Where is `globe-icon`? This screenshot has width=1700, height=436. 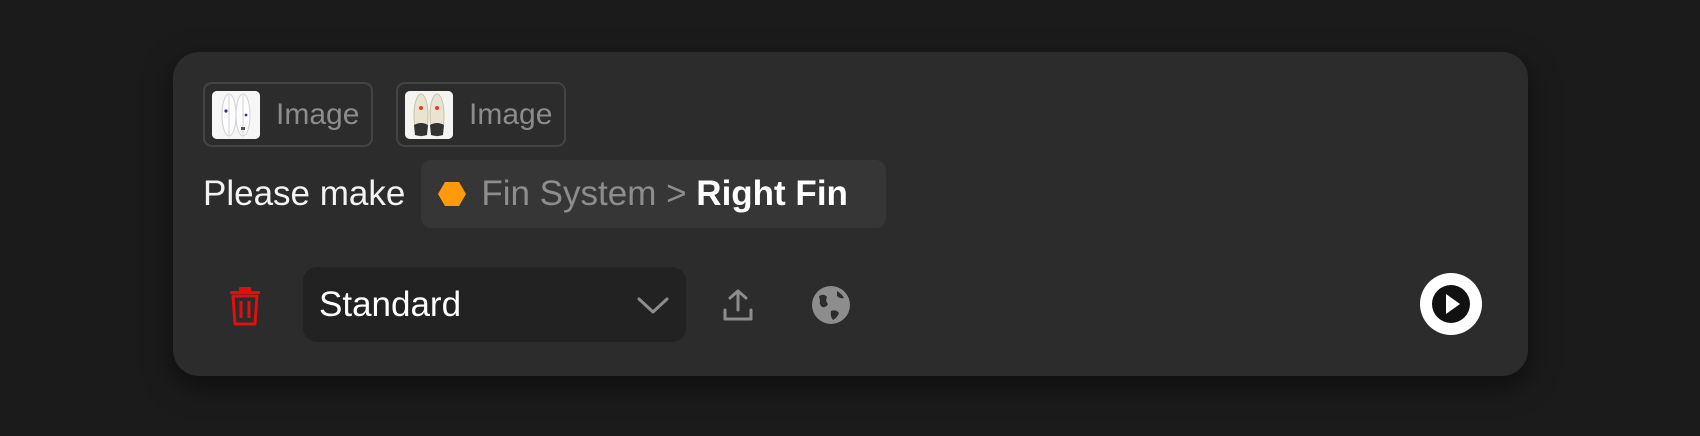 globe-icon is located at coordinates (831, 305).